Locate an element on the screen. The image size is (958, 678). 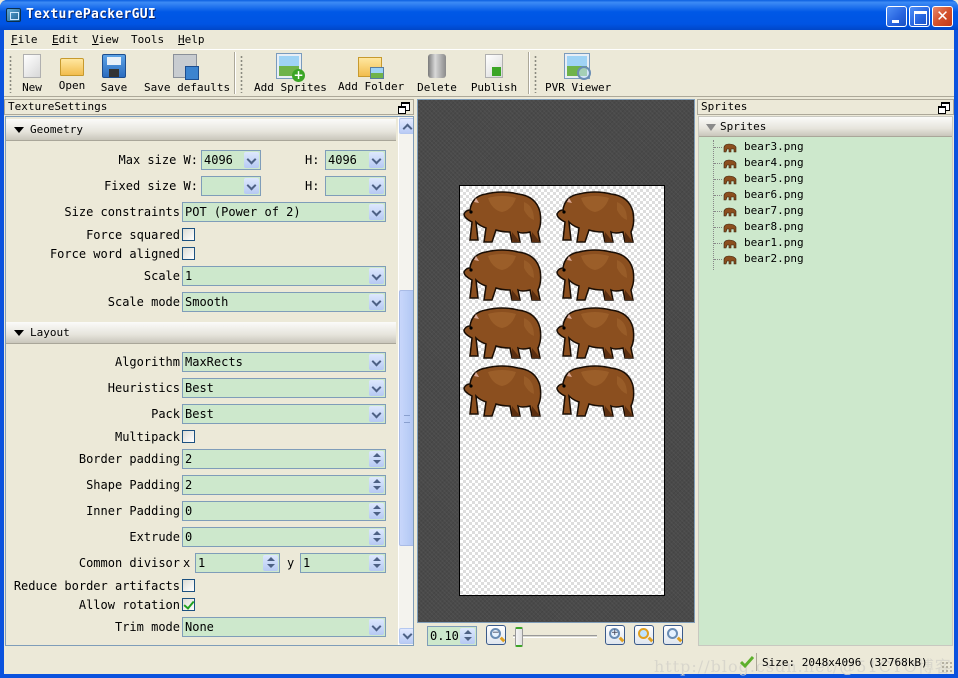
maximize-button is located at coordinates (919, 16).